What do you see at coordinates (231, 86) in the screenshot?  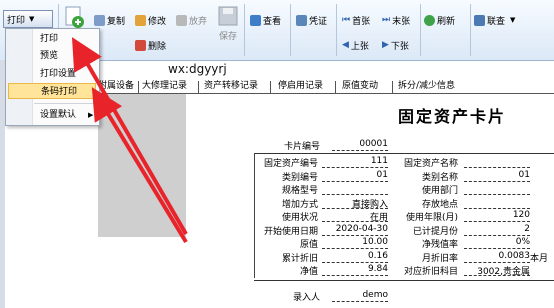 I see `tab-asset-transfer: 资产转移记录` at bounding box center [231, 86].